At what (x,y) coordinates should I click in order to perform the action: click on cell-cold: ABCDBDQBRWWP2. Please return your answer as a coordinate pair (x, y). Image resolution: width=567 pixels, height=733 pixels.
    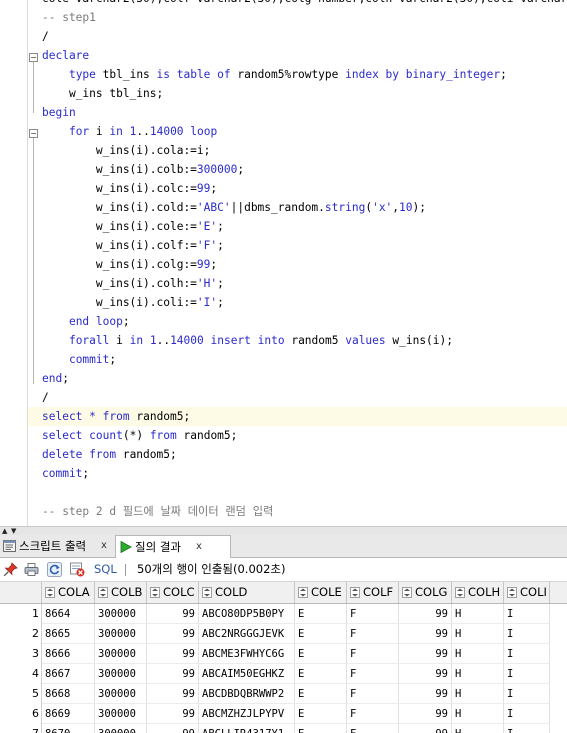
    Looking at the image, I should click on (247, 694).